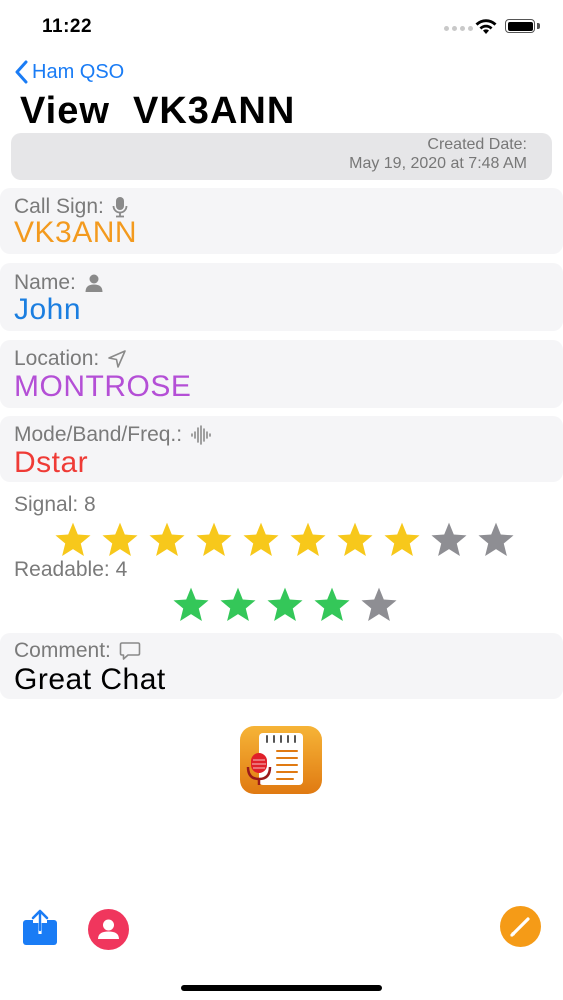  What do you see at coordinates (438, 163) in the screenshot?
I see `created-date-value: May 19, 2020 at 7:48 AM` at bounding box center [438, 163].